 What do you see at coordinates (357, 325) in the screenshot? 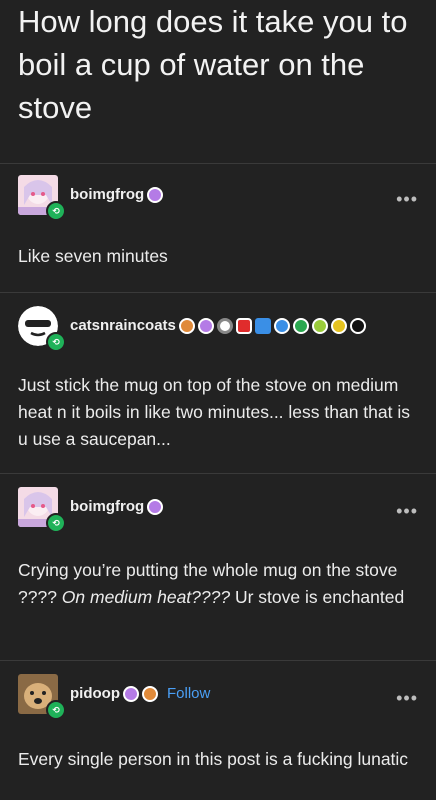
I see `black-badge-icon` at bounding box center [357, 325].